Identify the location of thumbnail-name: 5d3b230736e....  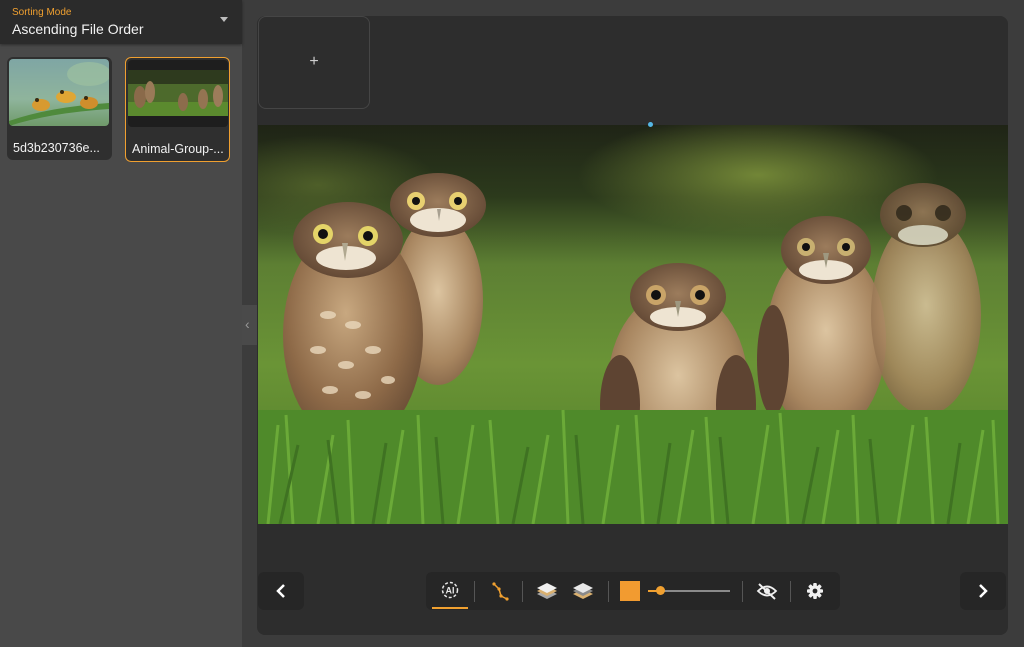
(56, 148).